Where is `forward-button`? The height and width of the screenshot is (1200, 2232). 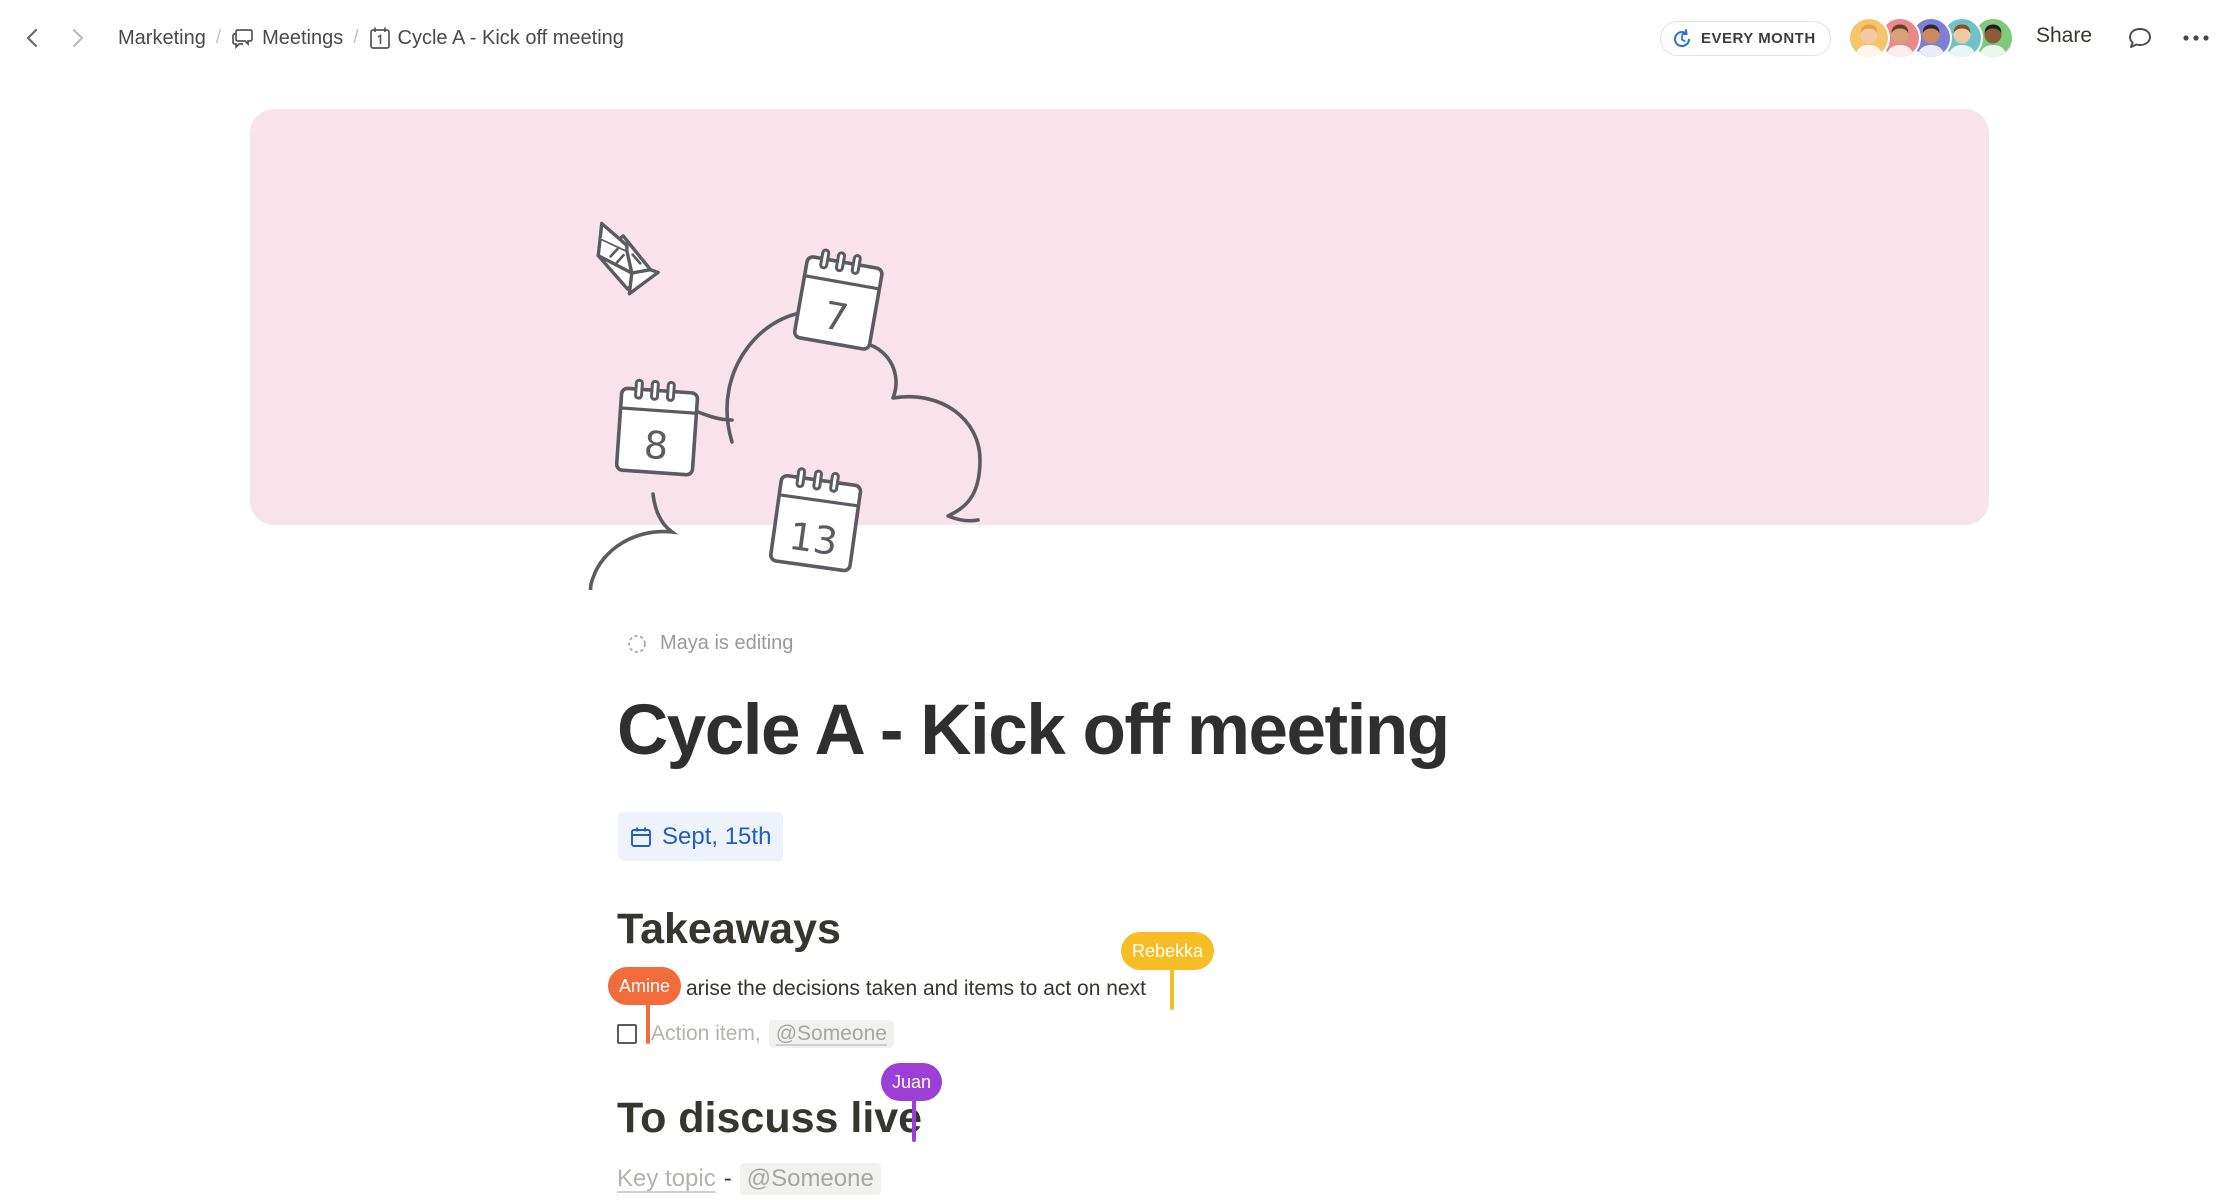
forward-button is located at coordinates (78, 38).